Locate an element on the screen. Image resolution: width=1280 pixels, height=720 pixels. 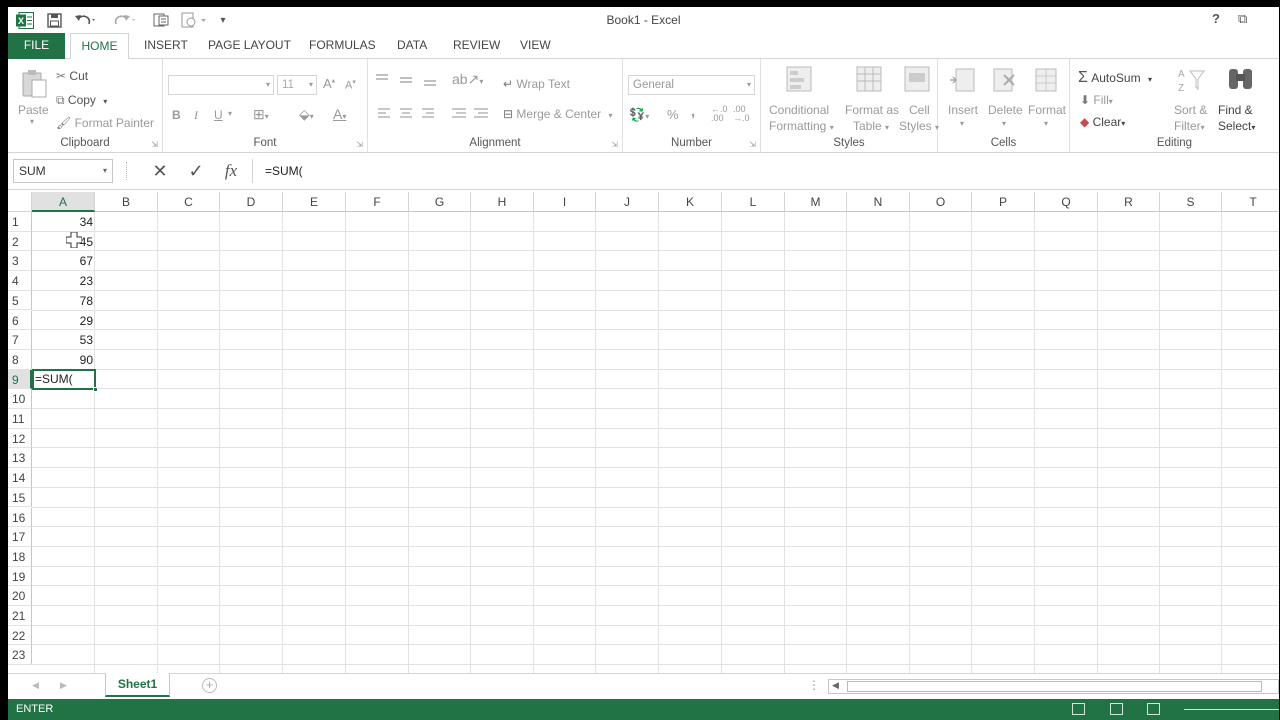
row-header-3: 3 is located at coordinates (20, 261).